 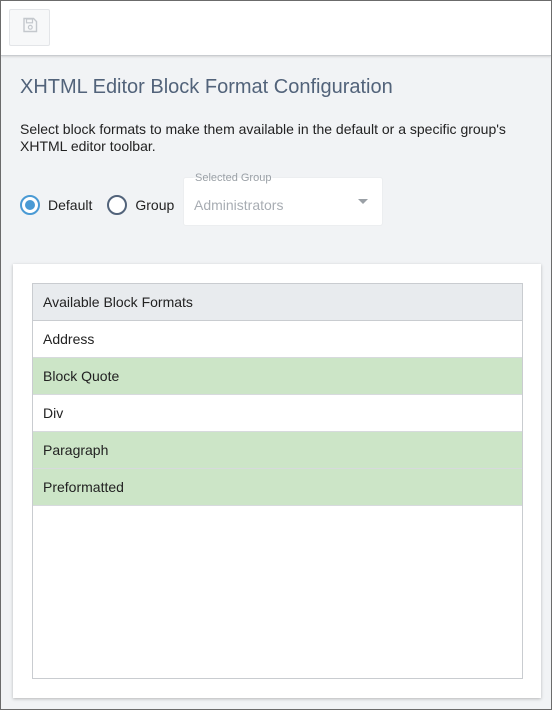 I want to click on selected-group-label: Selected Group, so click(x=233, y=178).